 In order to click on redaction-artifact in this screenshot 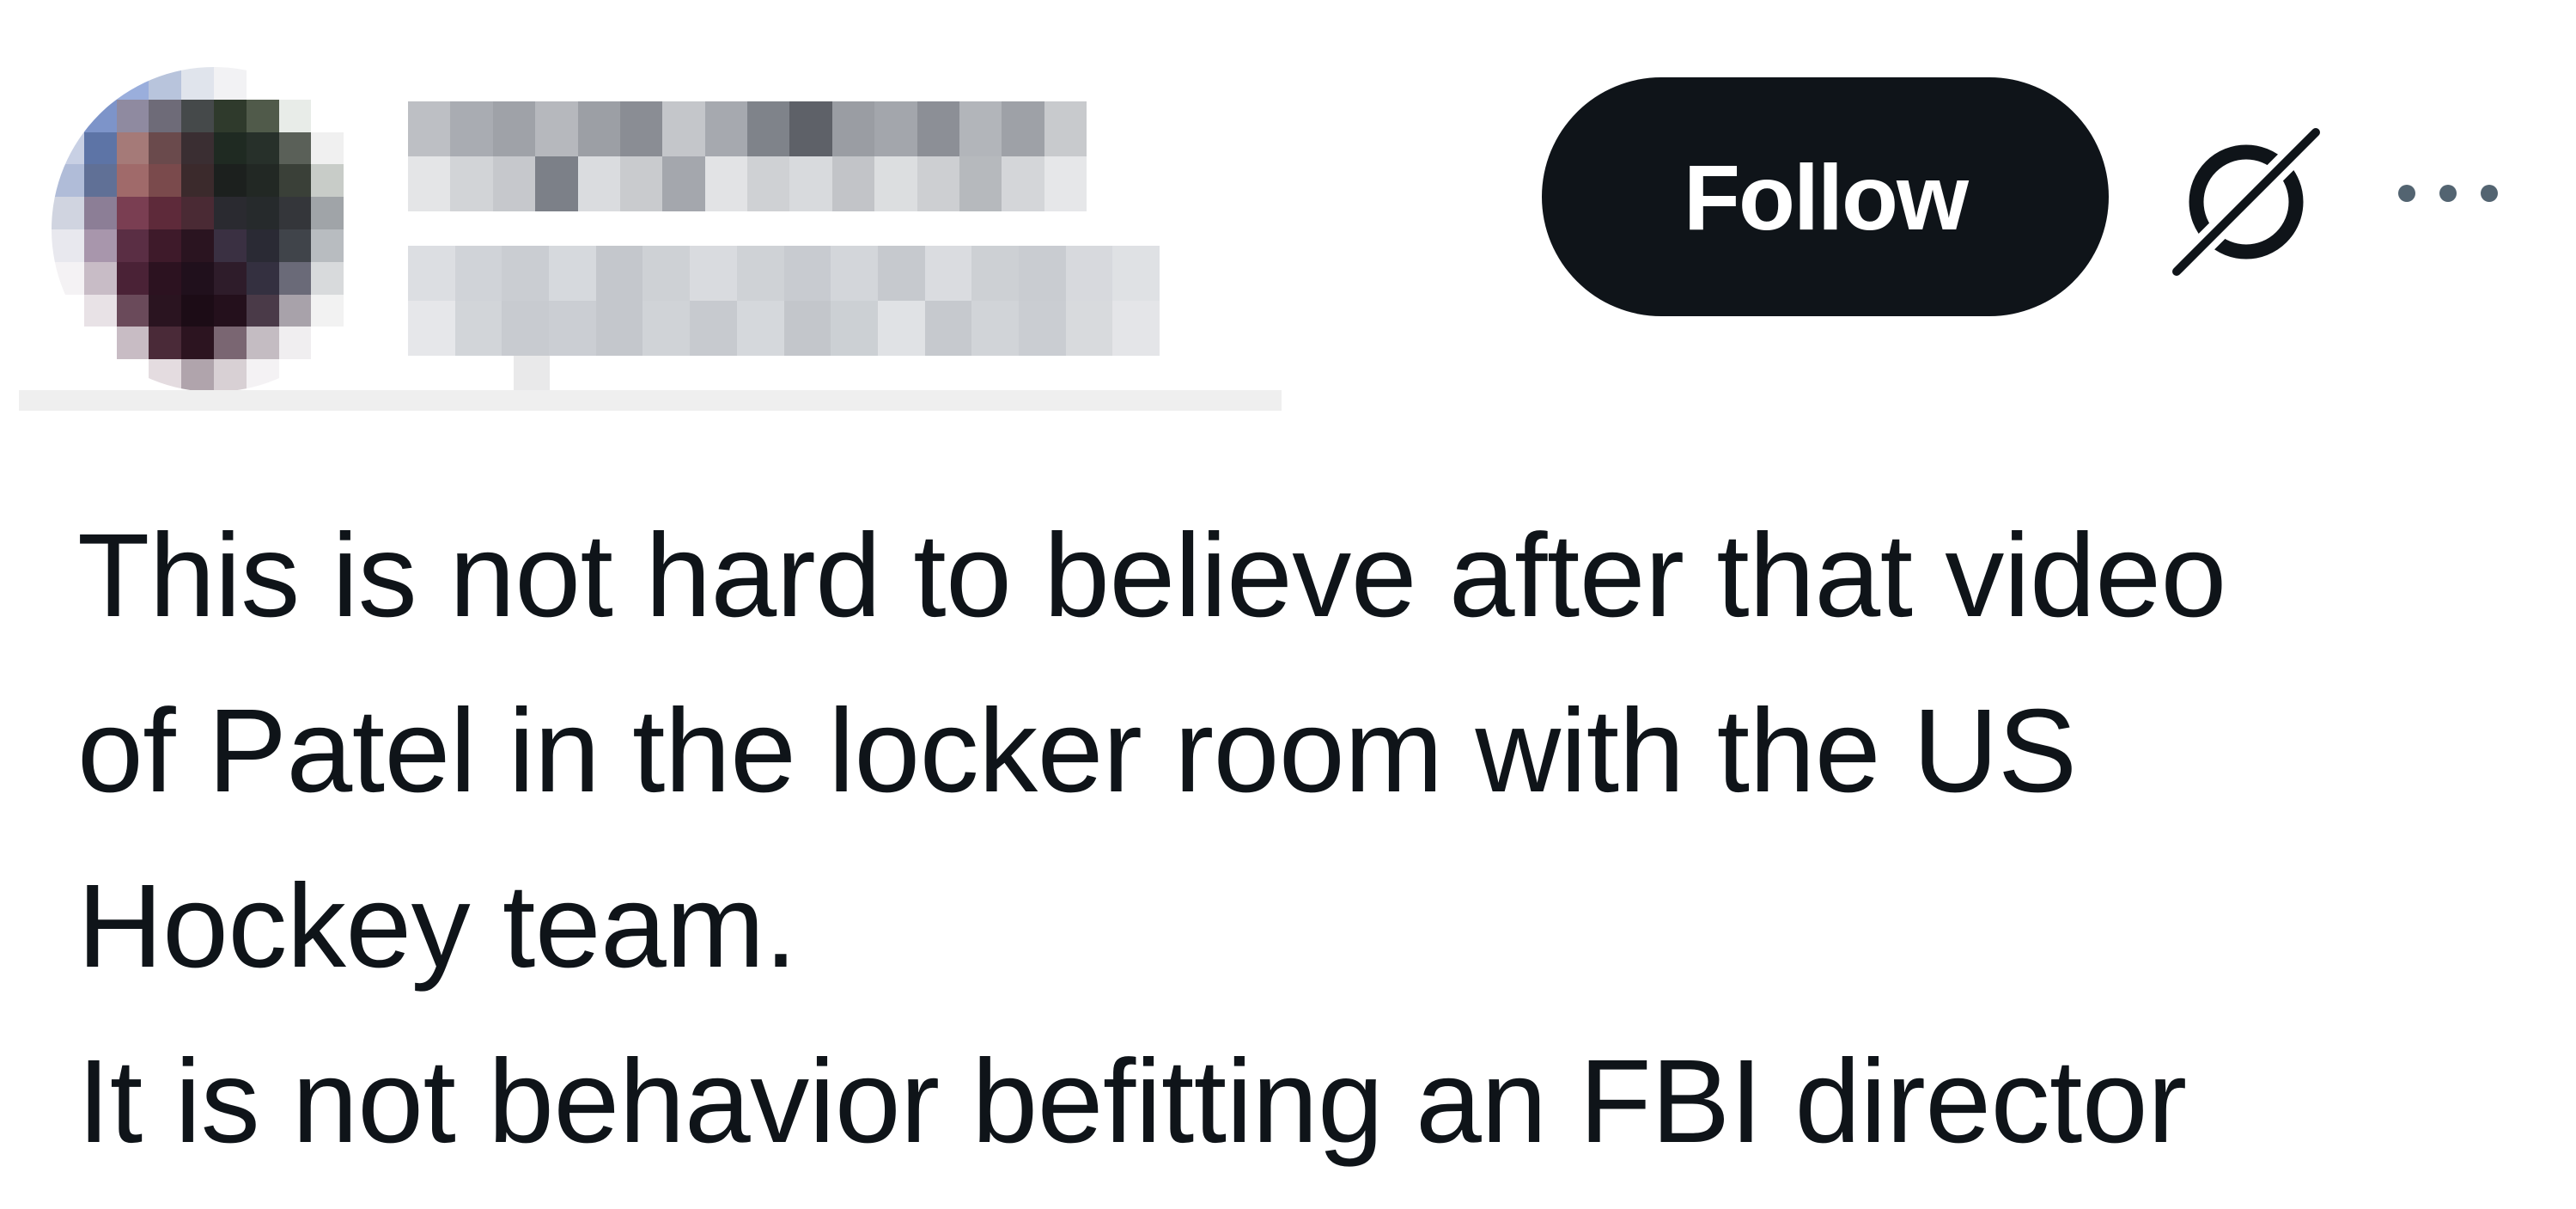, I will do `click(532, 373)`.